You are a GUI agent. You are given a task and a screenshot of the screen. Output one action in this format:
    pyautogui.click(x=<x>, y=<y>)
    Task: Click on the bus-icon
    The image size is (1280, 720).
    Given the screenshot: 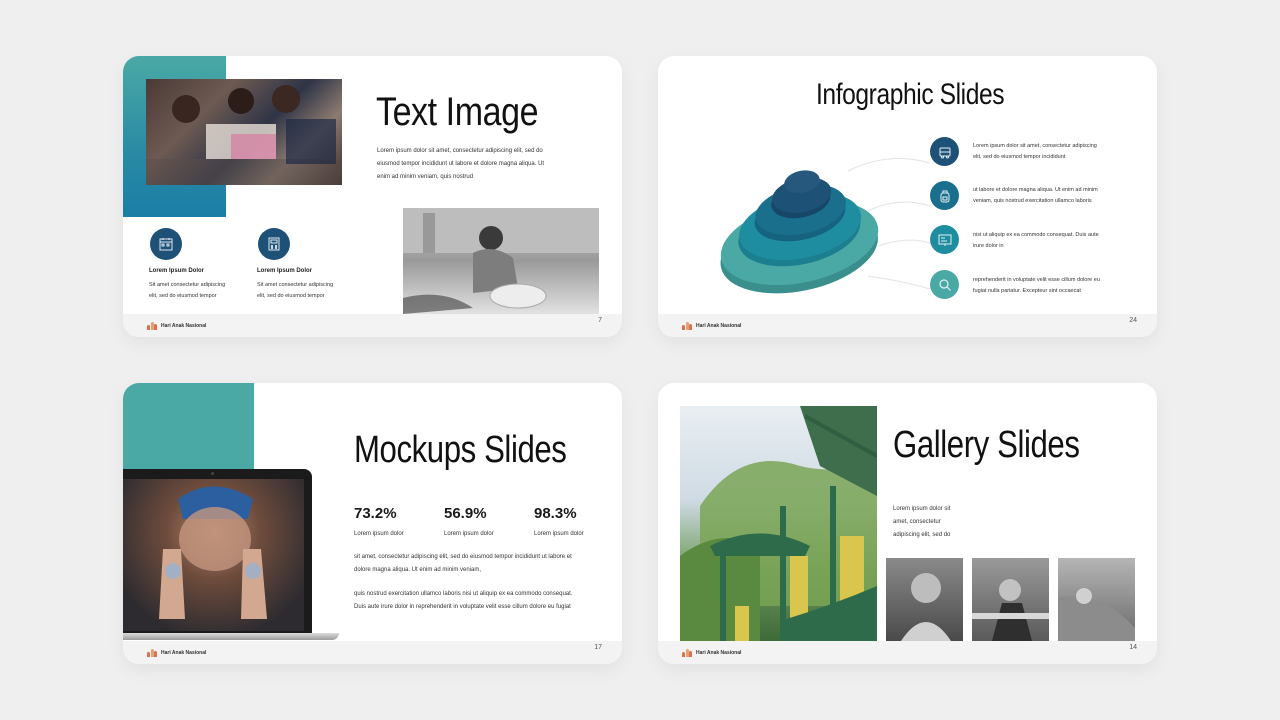 What is the action you would take?
    pyautogui.click(x=944, y=151)
    